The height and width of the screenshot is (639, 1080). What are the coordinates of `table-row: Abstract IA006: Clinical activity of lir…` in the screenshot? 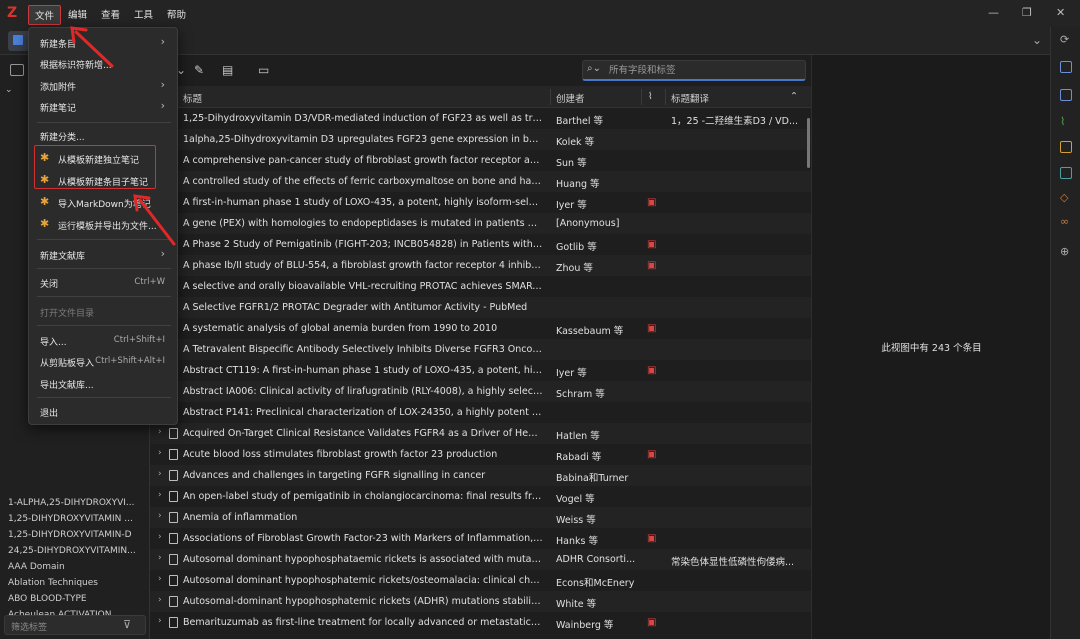 It's located at (480, 391).